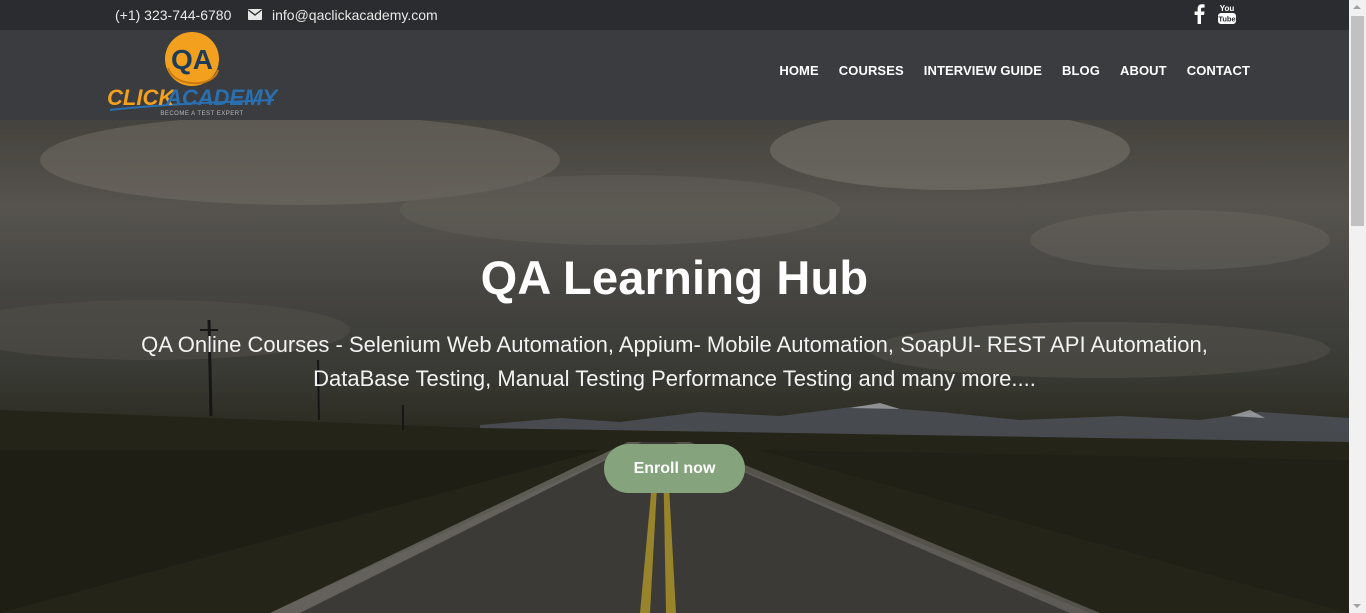 Image resolution: width=1366 pixels, height=613 pixels. What do you see at coordinates (1357, 7) in the screenshot?
I see `scroll-up-arrow-icon` at bounding box center [1357, 7].